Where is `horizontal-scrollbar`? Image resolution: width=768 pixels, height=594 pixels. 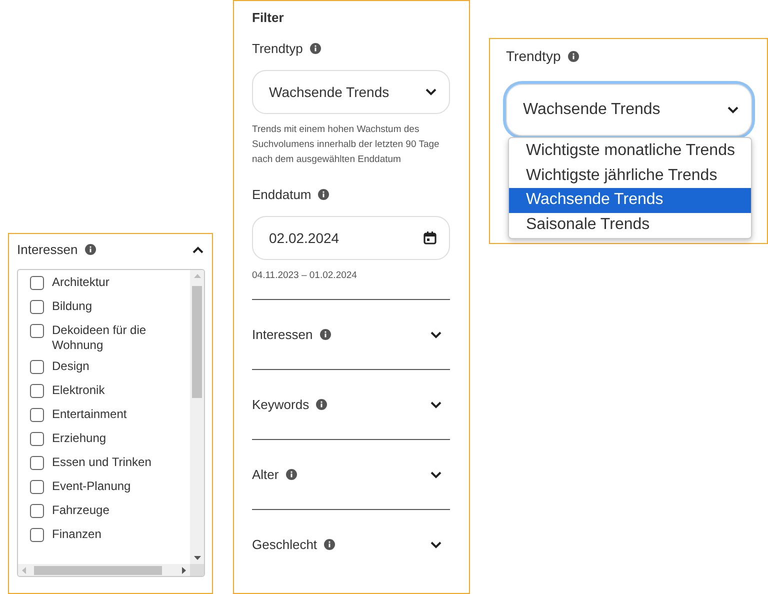 horizontal-scrollbar is located at coordinates (104, 570).